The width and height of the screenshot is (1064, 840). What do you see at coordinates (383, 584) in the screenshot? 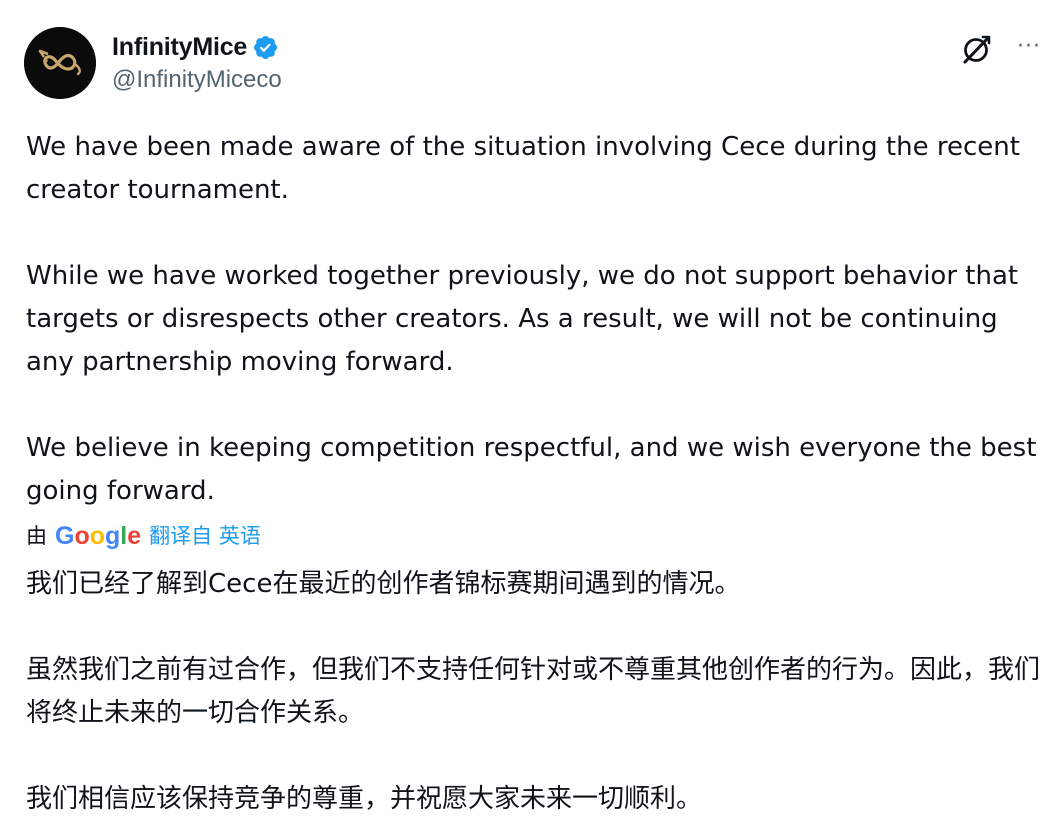
I see `translated-paragraph-1: 我们已经了解到Cece在最近的创作者锦标赛期间遇到的情况。` at bounding box center [383, 584].